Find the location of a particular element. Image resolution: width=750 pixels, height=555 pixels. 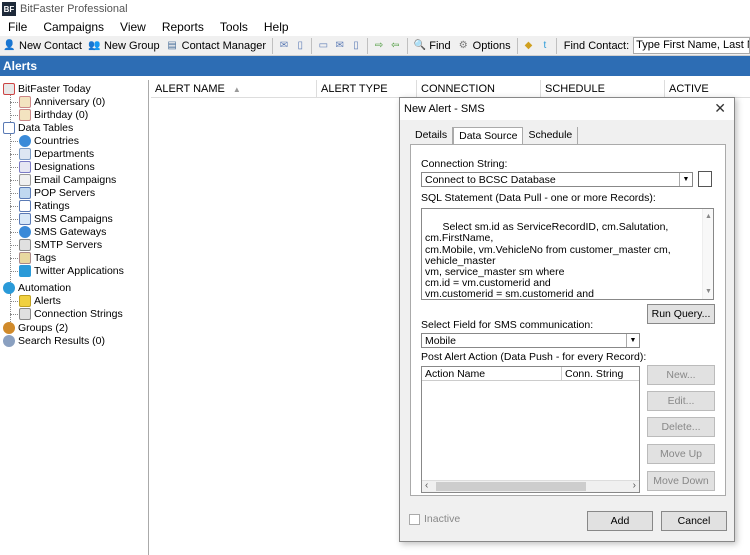

scrollbar-thumb is located at coordinates (511, 486).